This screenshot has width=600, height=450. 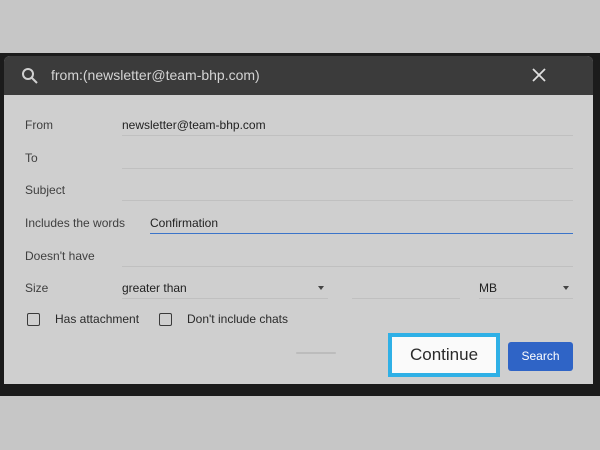 I want to click on search-button: Search, so click(x=540, y=356).